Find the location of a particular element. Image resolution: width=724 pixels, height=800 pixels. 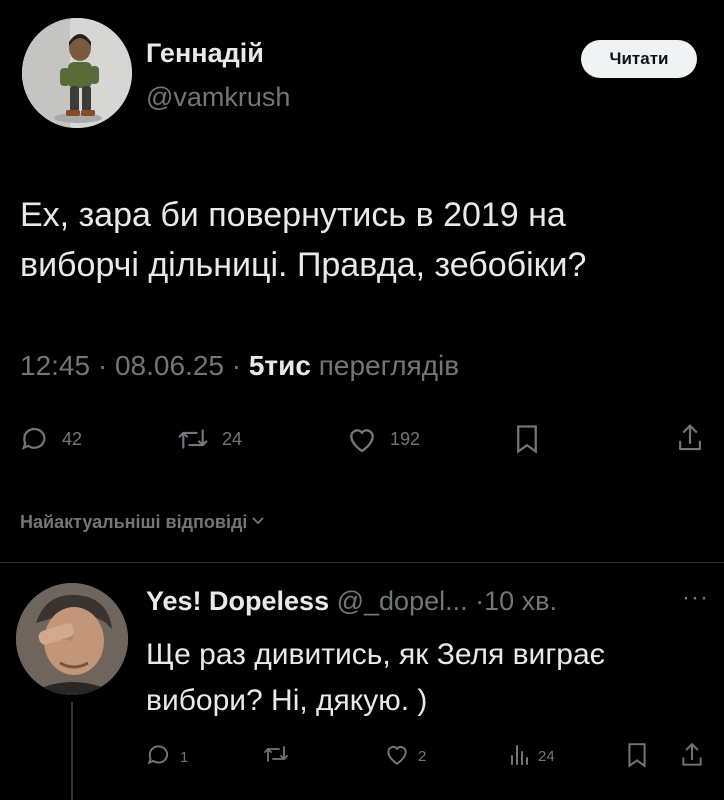

replies-sort-label: Найактуальніші відповіді is located at coordinates (134, 522).